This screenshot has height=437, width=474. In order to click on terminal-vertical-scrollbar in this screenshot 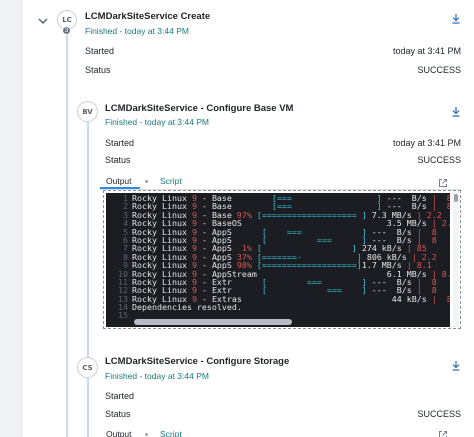, I will do `click(456, 260)`.